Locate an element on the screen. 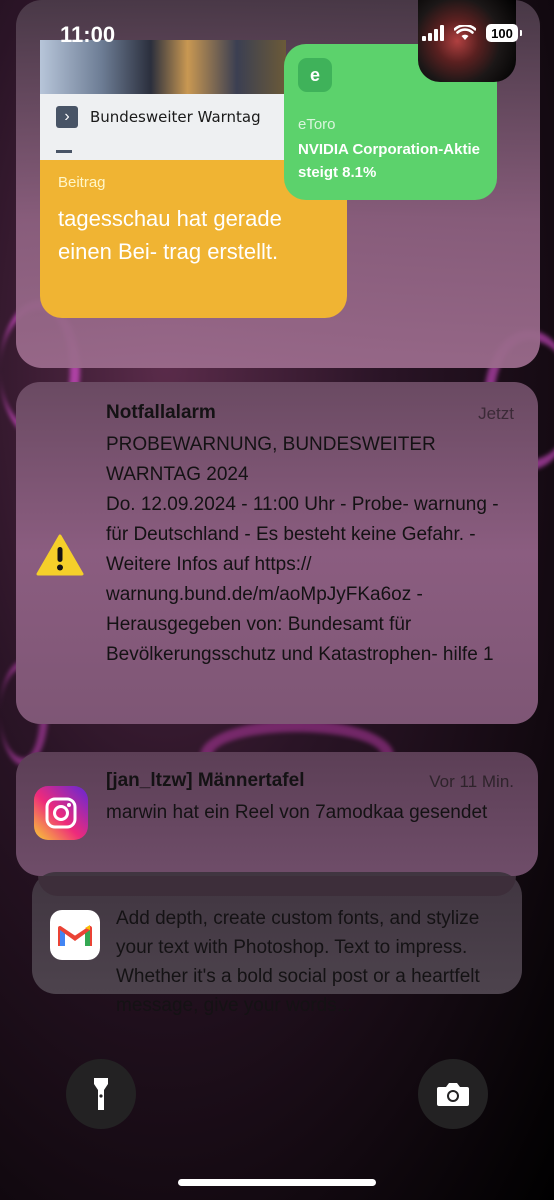  notification-time: Jetzt is located at coordinates (496, 413).